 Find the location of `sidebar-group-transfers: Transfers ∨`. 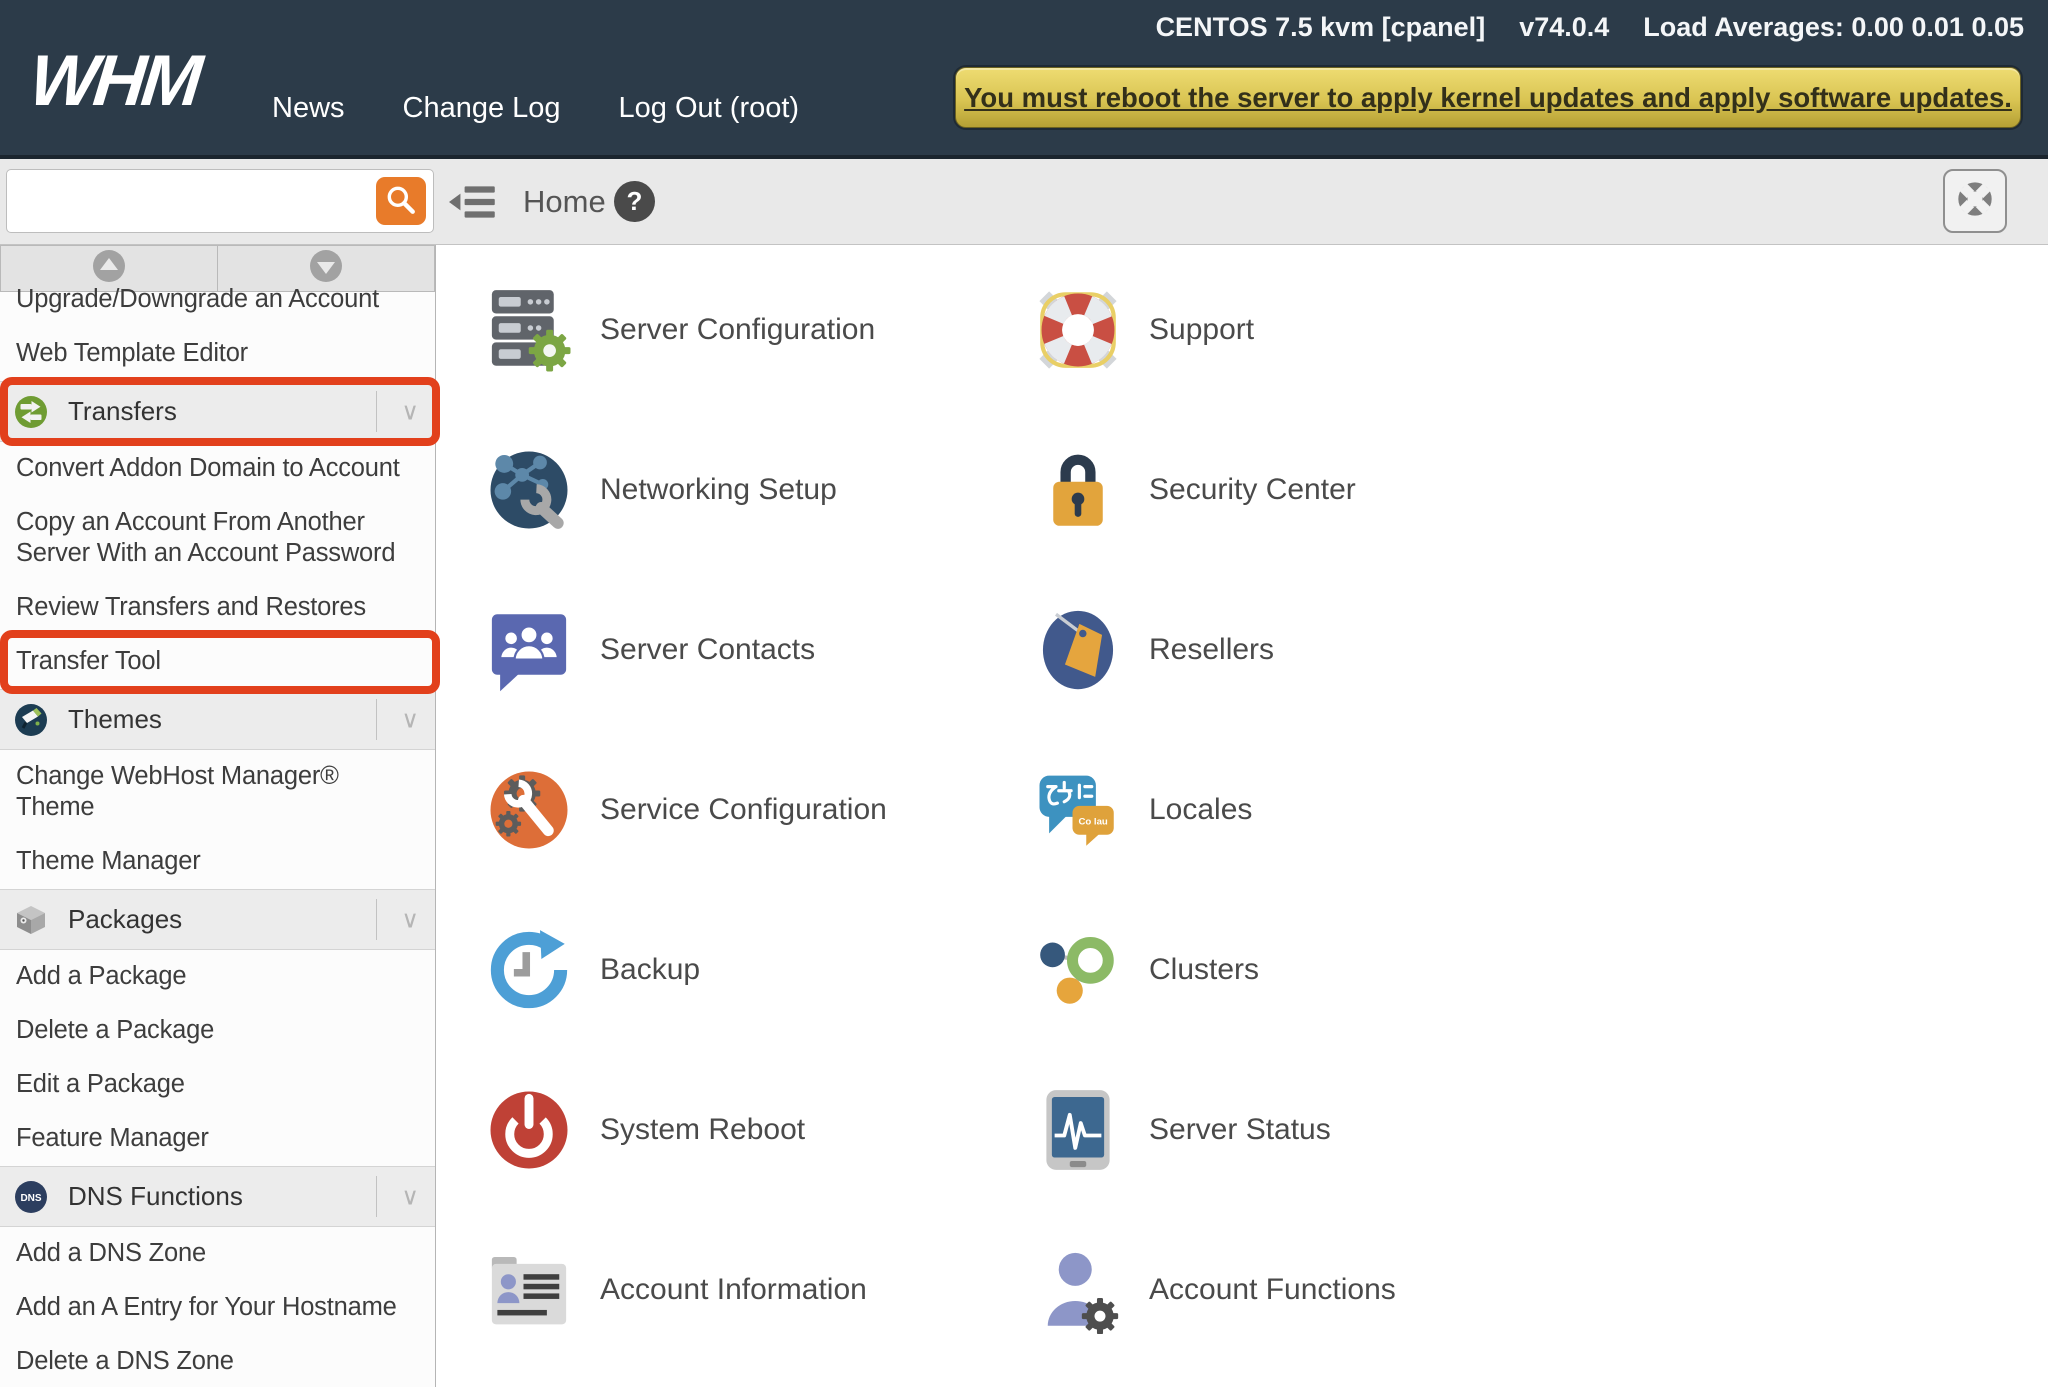

sidebar-group-transfers: Transfers ∨ is located at coordinates (220, 411).